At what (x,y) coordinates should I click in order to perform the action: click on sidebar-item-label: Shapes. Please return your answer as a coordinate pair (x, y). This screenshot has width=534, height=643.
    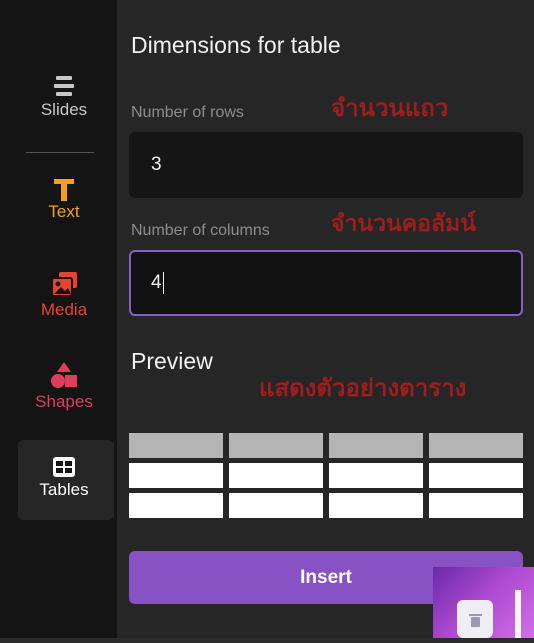
    Looking at the image, I should click on (64, 401).